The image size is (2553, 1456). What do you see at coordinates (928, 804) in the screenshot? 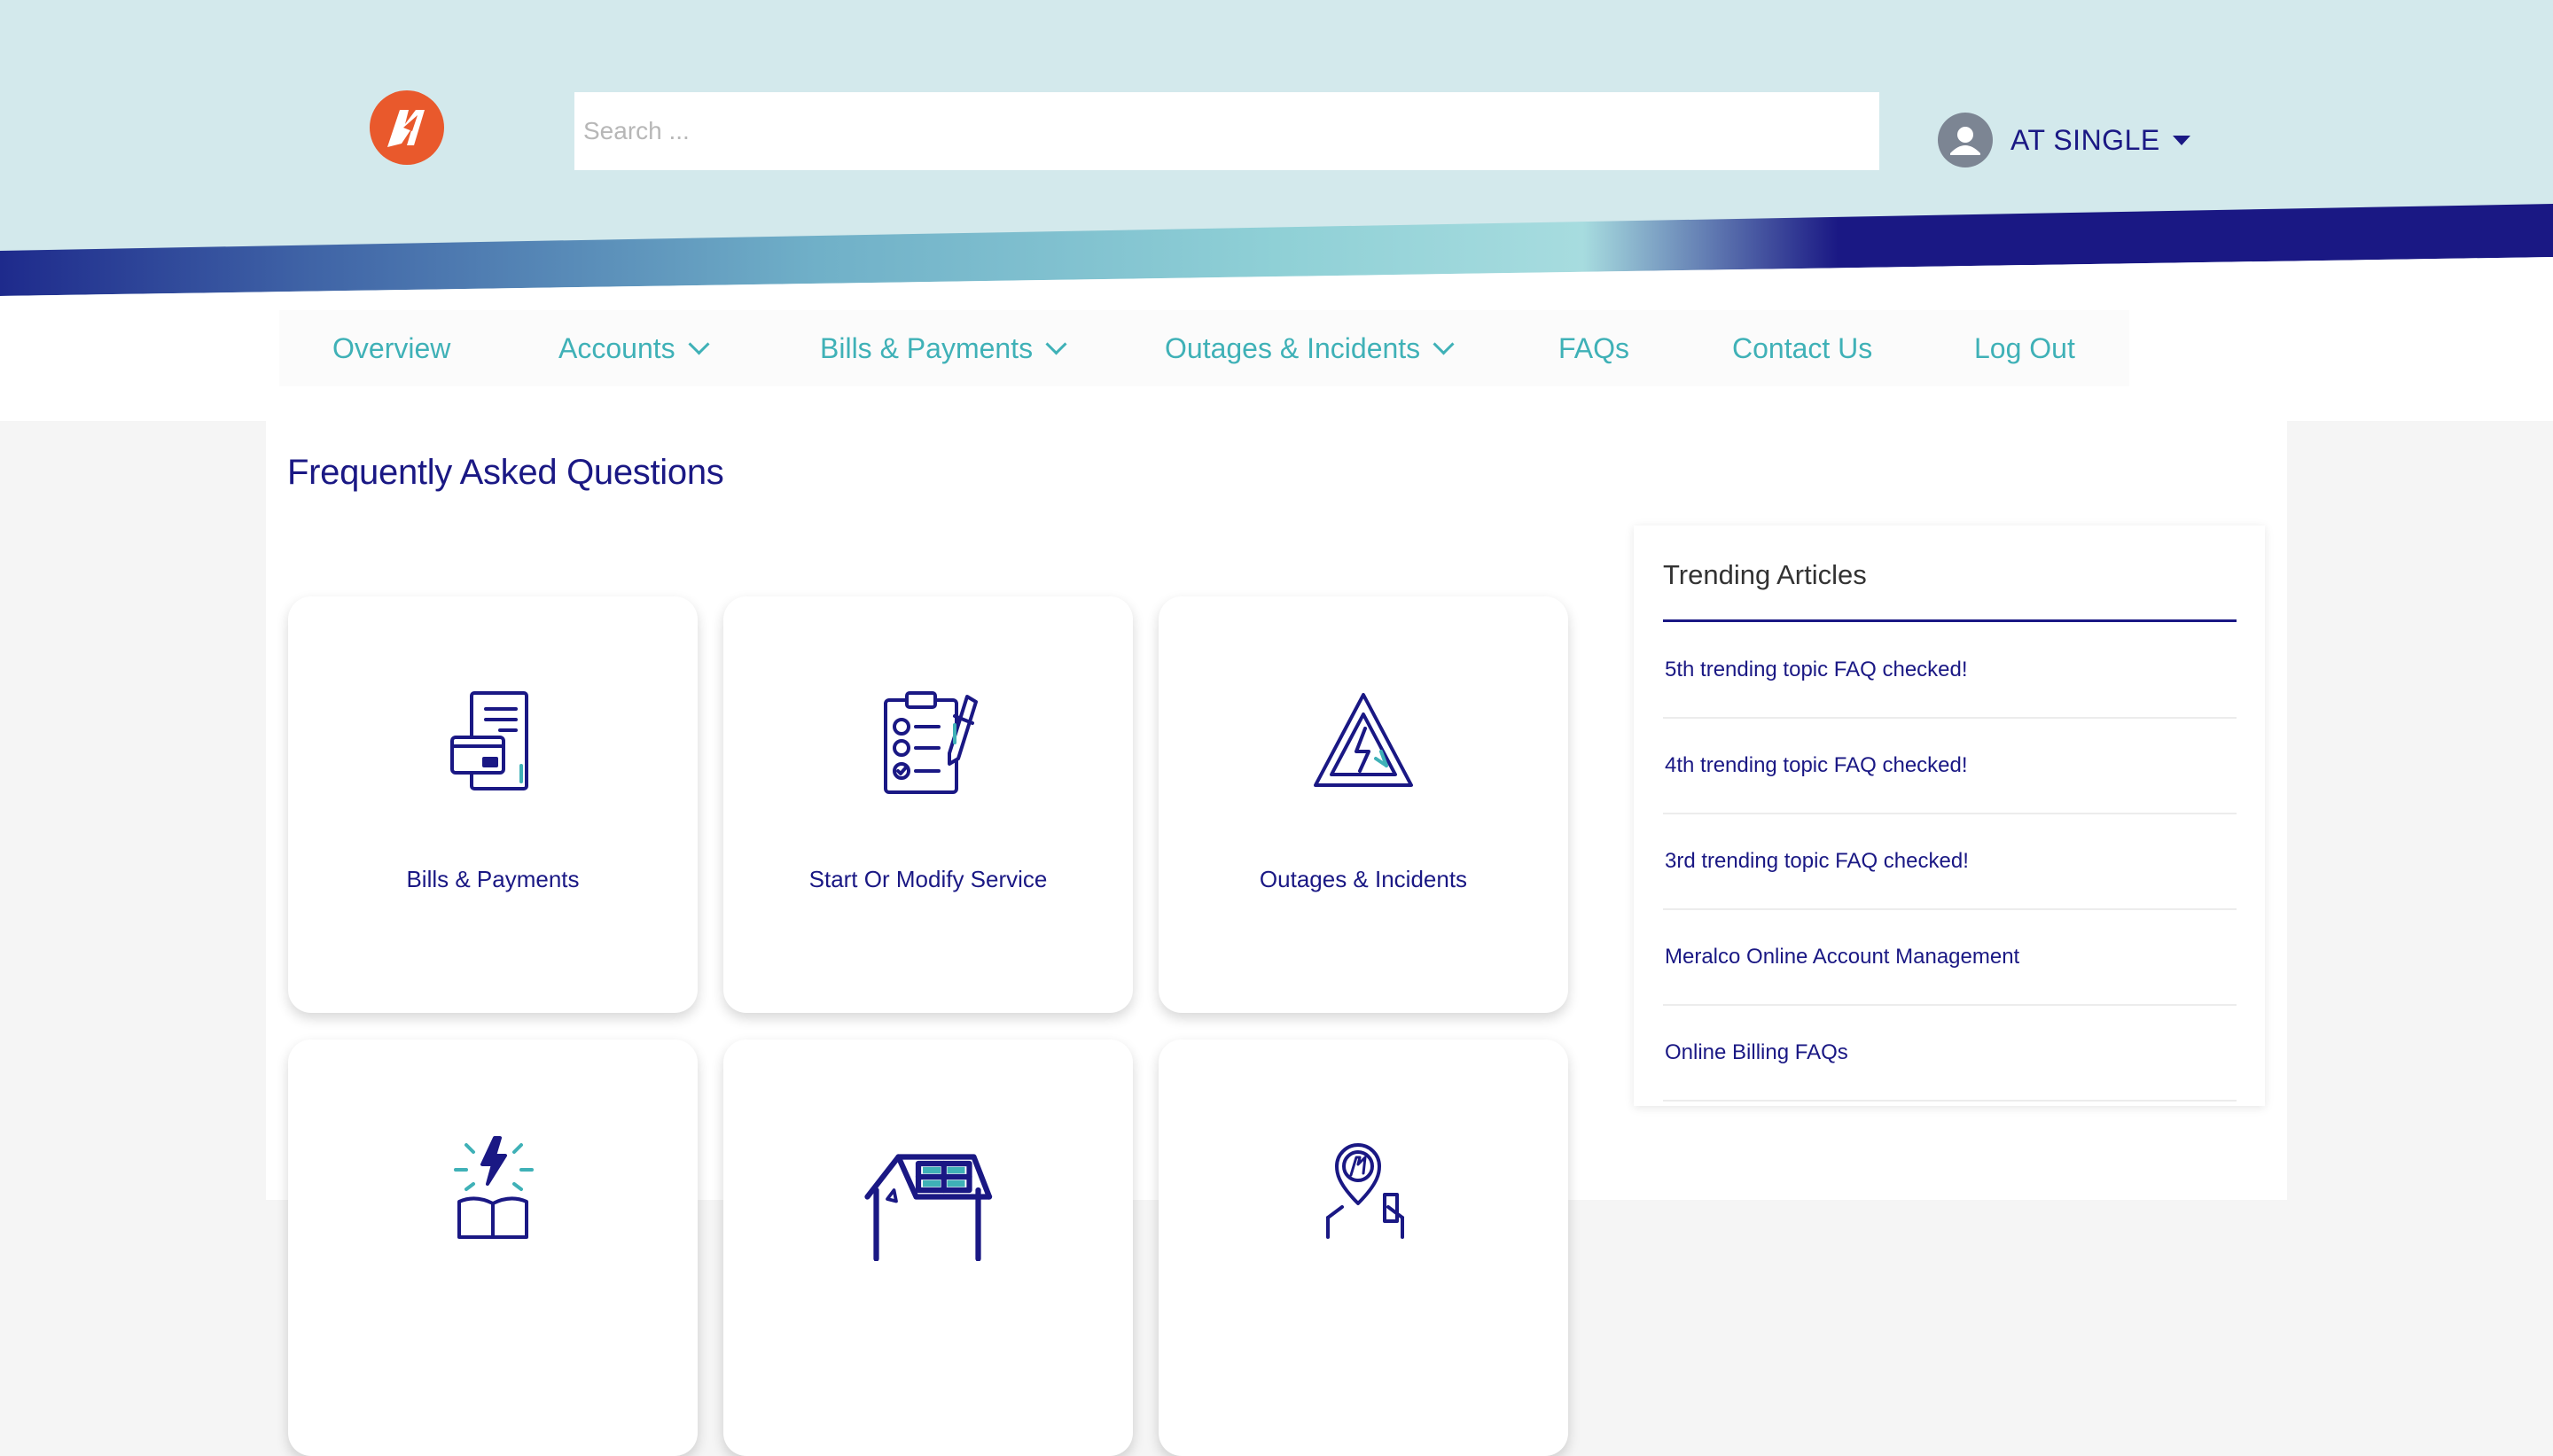
I see `faq-category-card: Start Or Modify Service` at bounding box center [928, 804].